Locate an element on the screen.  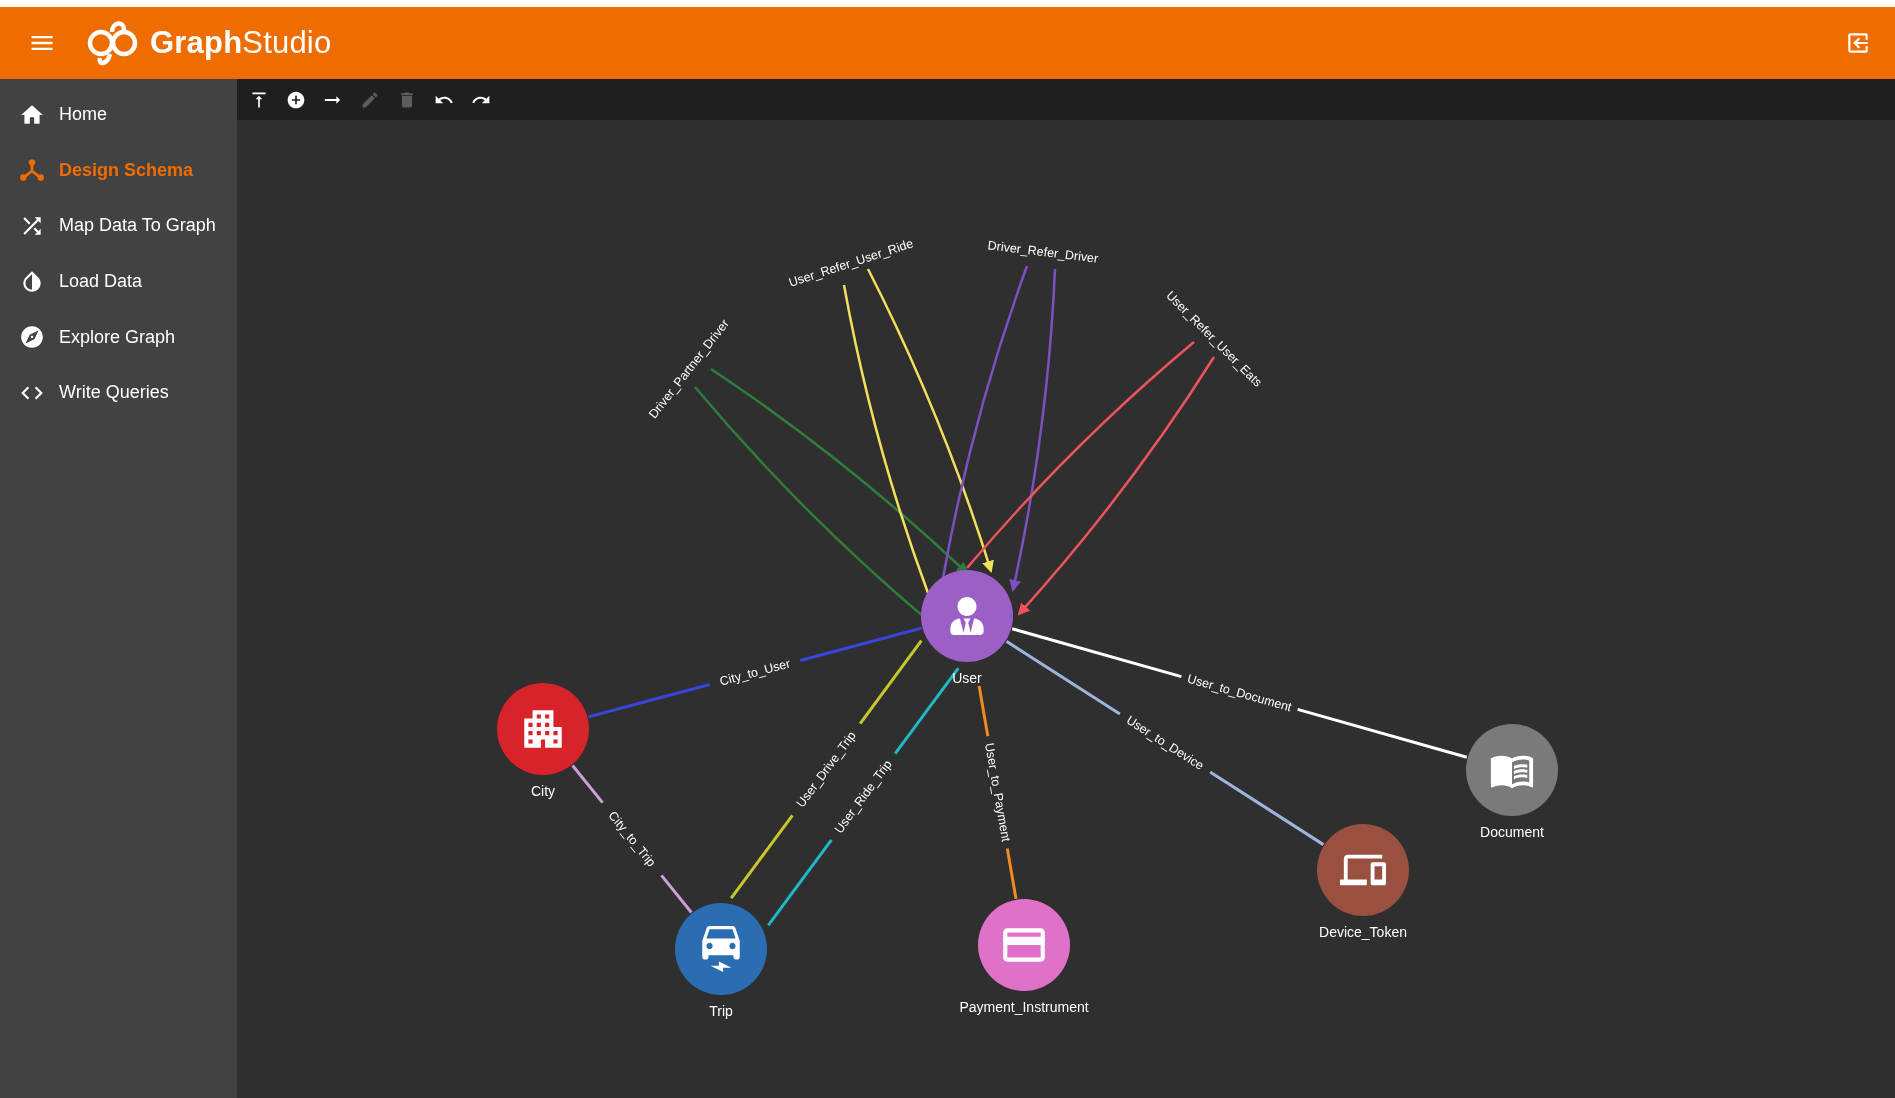
sidebar-item: Home is located at coordinates (118, 115).